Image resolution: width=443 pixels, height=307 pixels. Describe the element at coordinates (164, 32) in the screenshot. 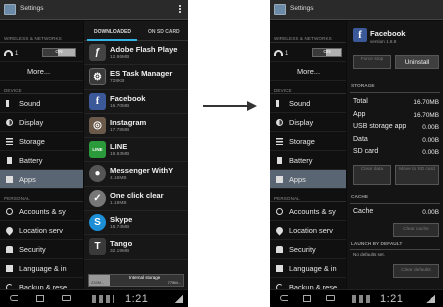

I see `tab-on-sd-card: ON SD CARD` at that location.